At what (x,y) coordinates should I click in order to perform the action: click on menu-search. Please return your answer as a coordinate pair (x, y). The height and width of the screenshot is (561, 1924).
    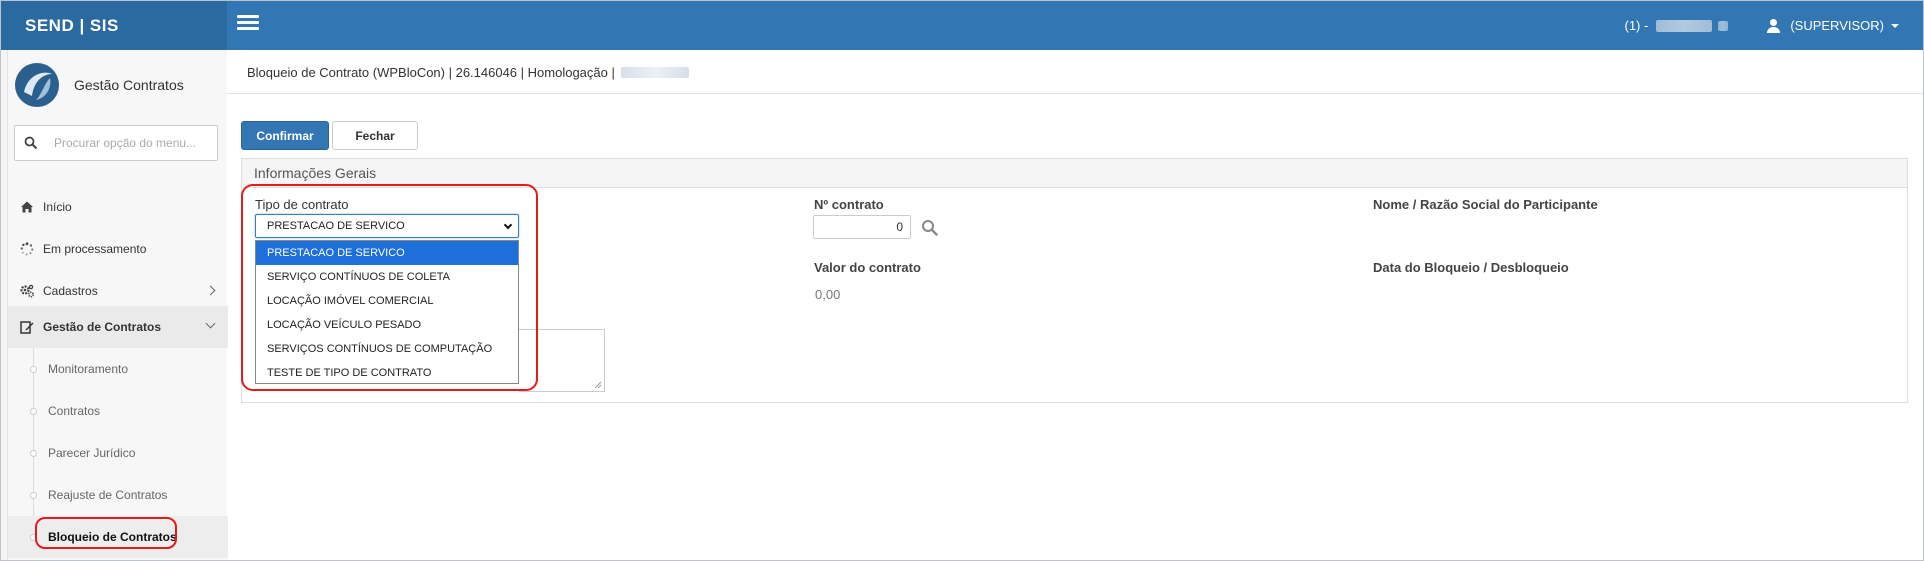
    Looking at the image, I should click on (116, 143).